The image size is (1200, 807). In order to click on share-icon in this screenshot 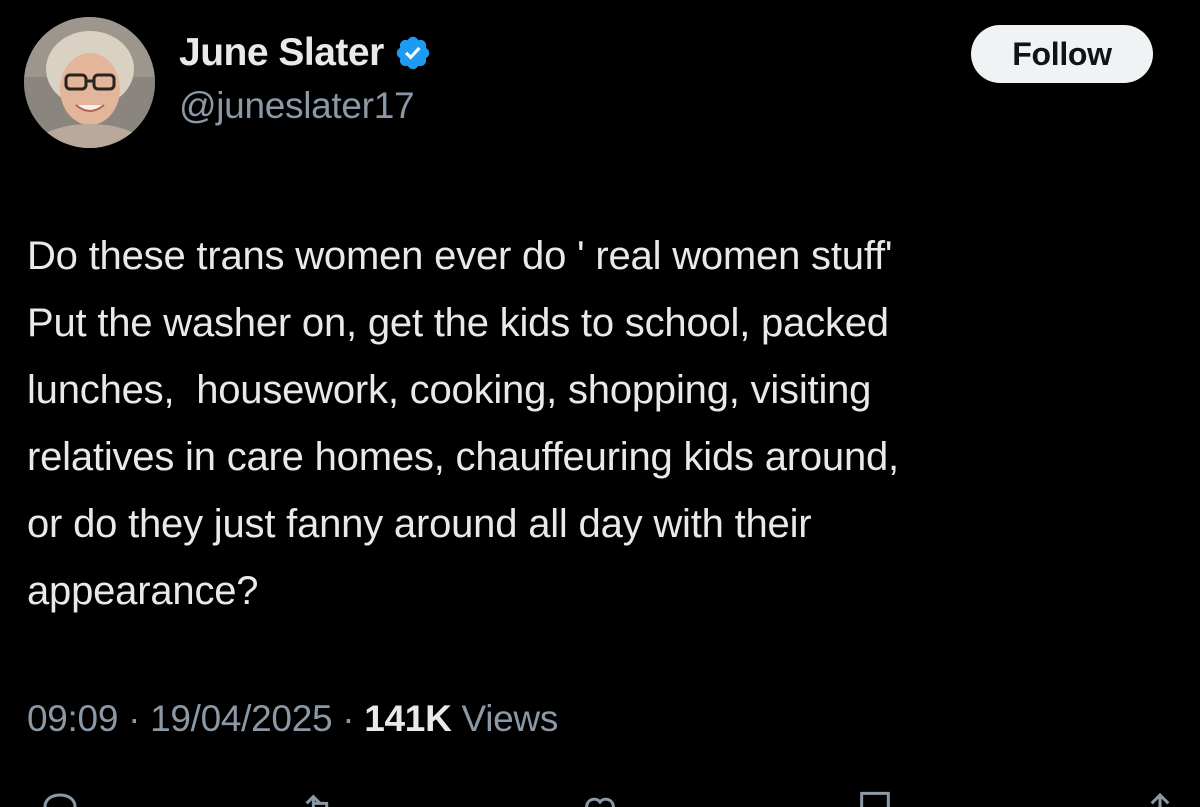, I will do `click(1160, 798)`.